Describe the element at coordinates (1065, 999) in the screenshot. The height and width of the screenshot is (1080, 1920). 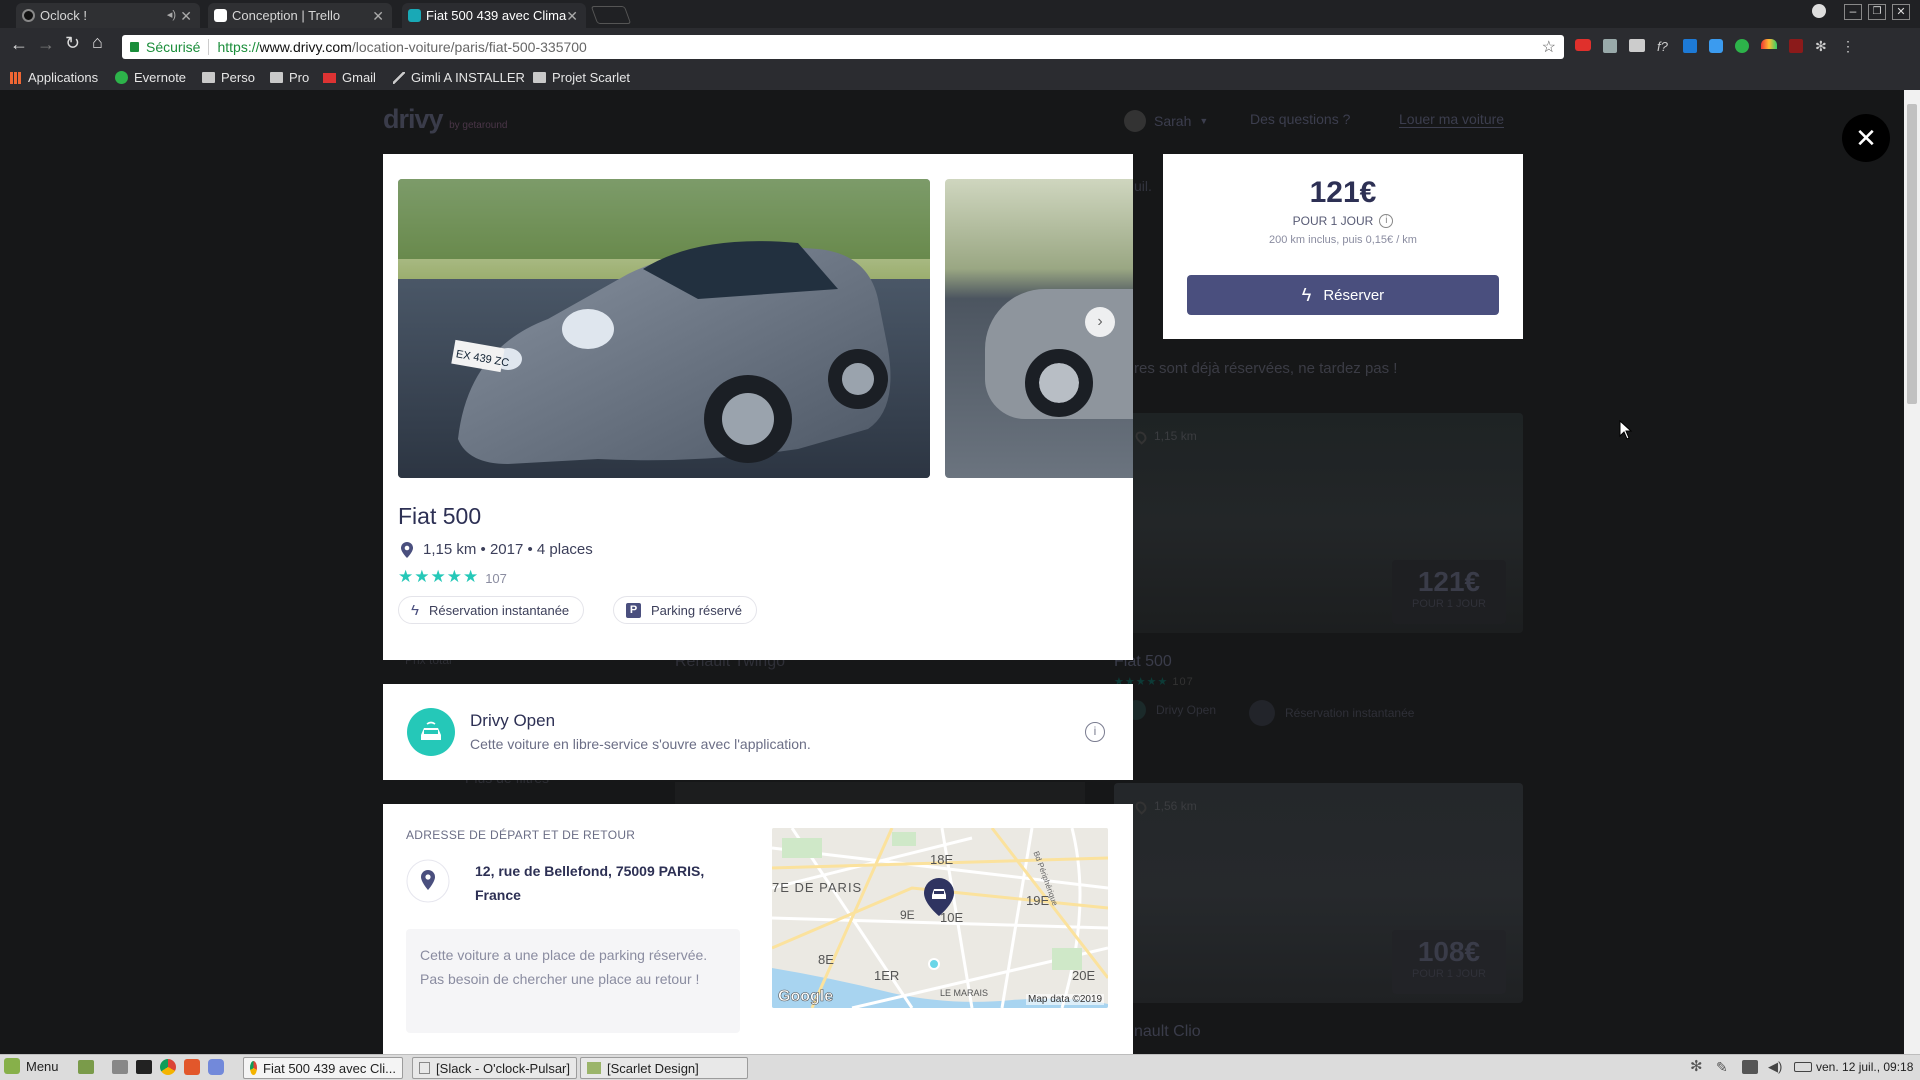
I see `map-credit: Map data ©2019` at that location.